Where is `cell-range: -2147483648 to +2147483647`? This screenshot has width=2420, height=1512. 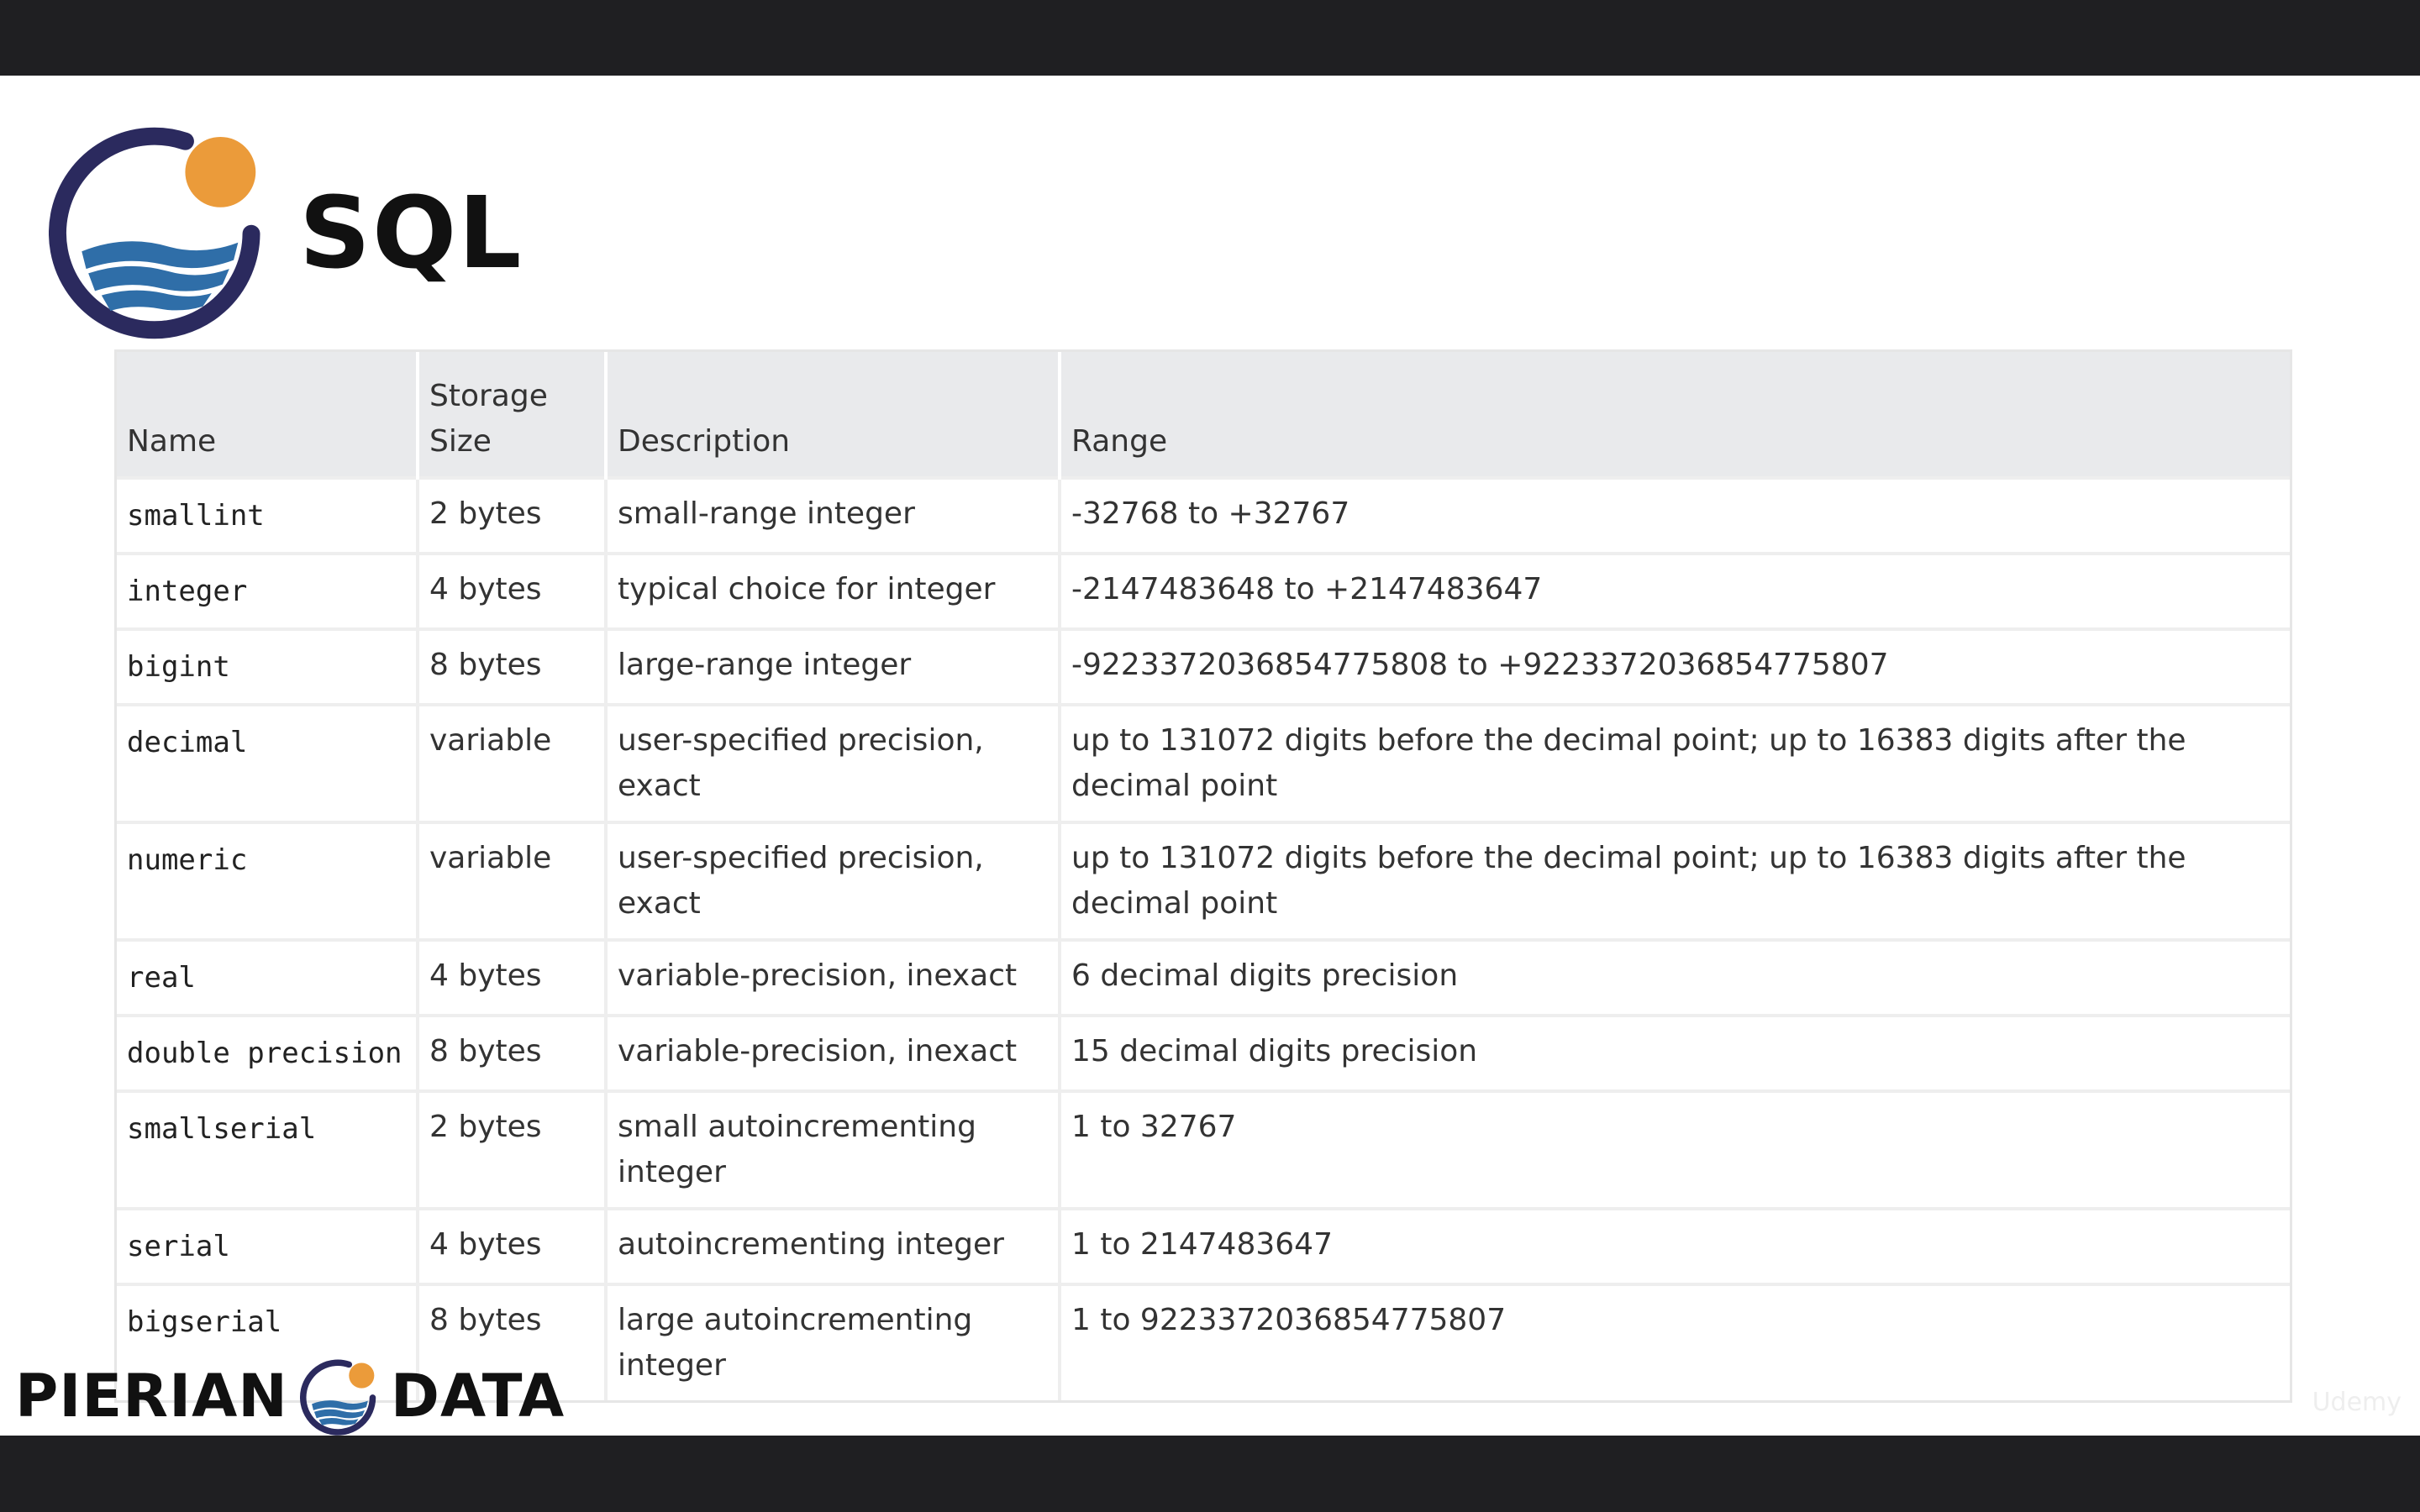 cell-range: -2147483648 to +2147483647 is located at coordinates (1675, 590).